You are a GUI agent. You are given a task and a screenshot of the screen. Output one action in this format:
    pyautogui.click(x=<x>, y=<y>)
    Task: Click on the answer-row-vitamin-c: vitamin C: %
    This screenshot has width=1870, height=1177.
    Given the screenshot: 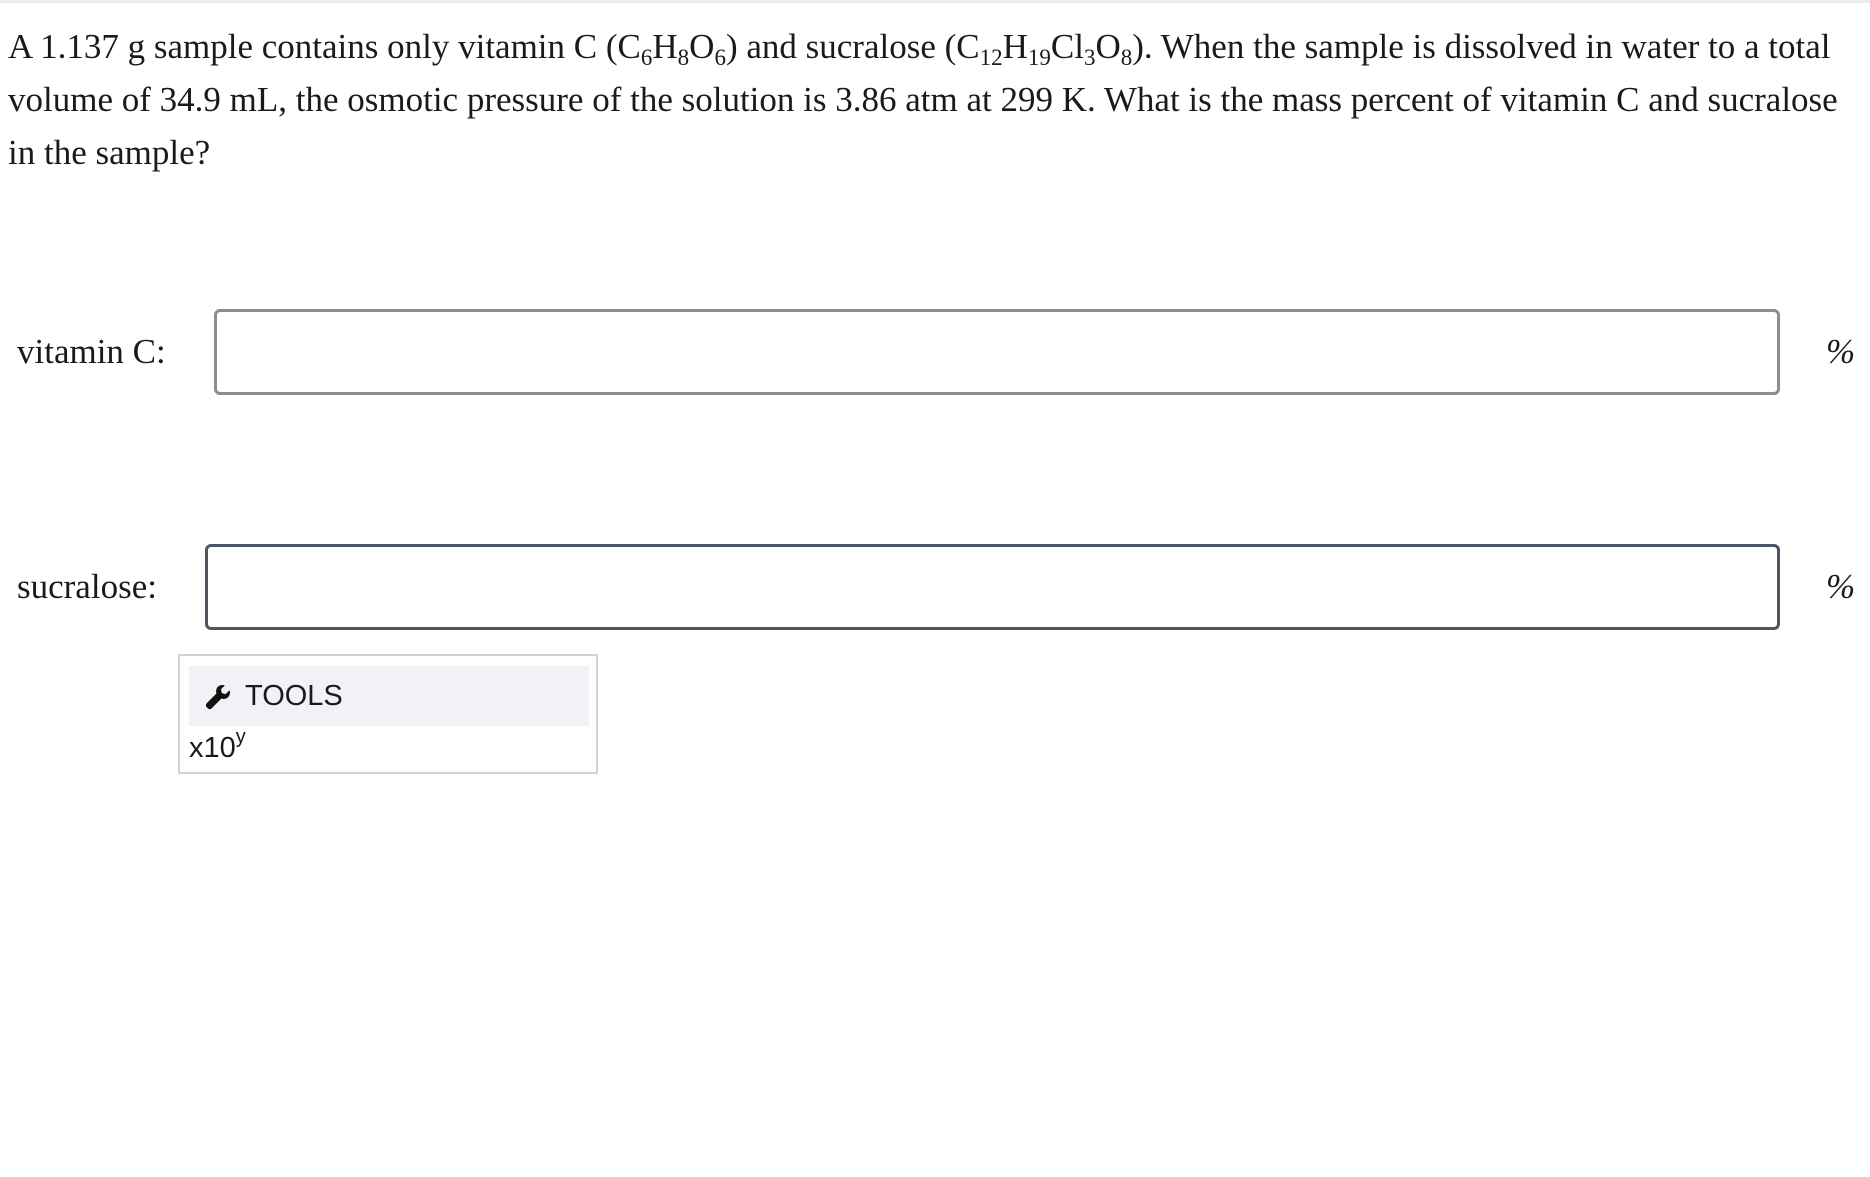 What is the action you would take?
    pyautogui.click(x=935, y=352)
    